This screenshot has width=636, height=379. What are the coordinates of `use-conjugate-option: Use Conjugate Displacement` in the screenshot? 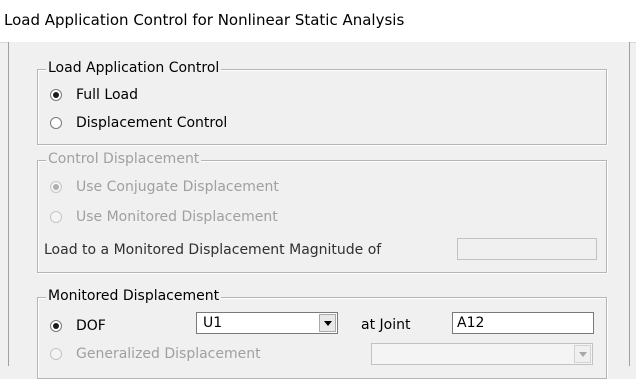 It's located at (164, 187).